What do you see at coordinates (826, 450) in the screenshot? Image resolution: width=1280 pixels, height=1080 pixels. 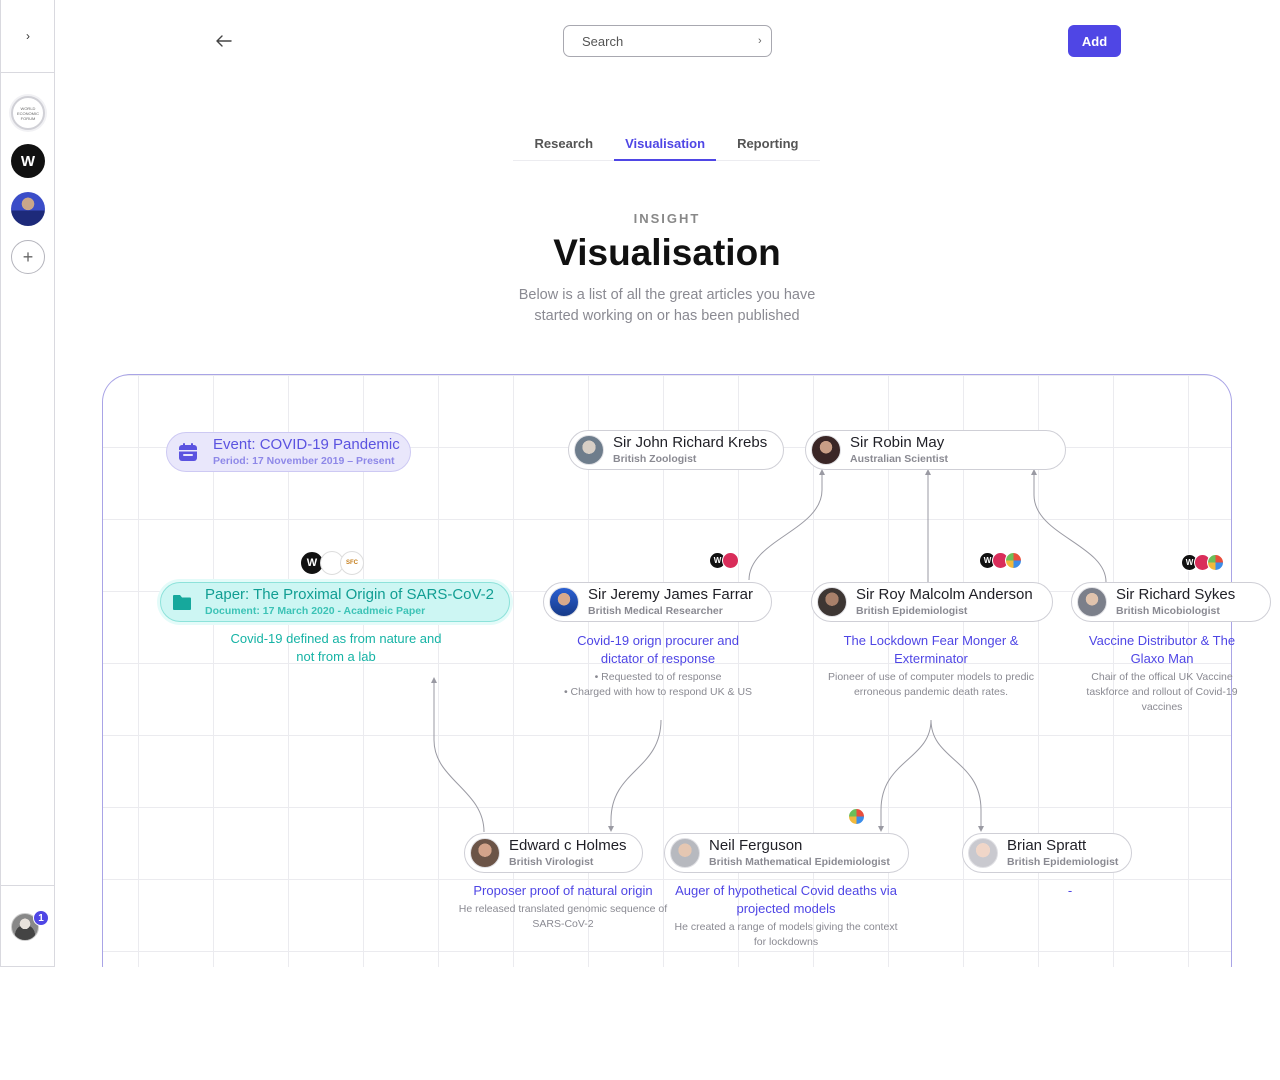 I see `may-avatar` at bounding box center [826, 450].